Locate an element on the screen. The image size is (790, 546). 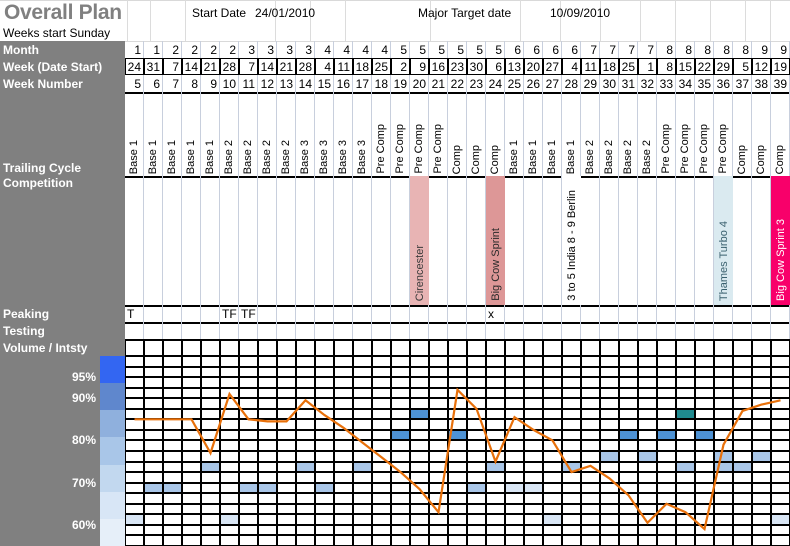
peaking-mark: T is located at coordinates (131, 313).